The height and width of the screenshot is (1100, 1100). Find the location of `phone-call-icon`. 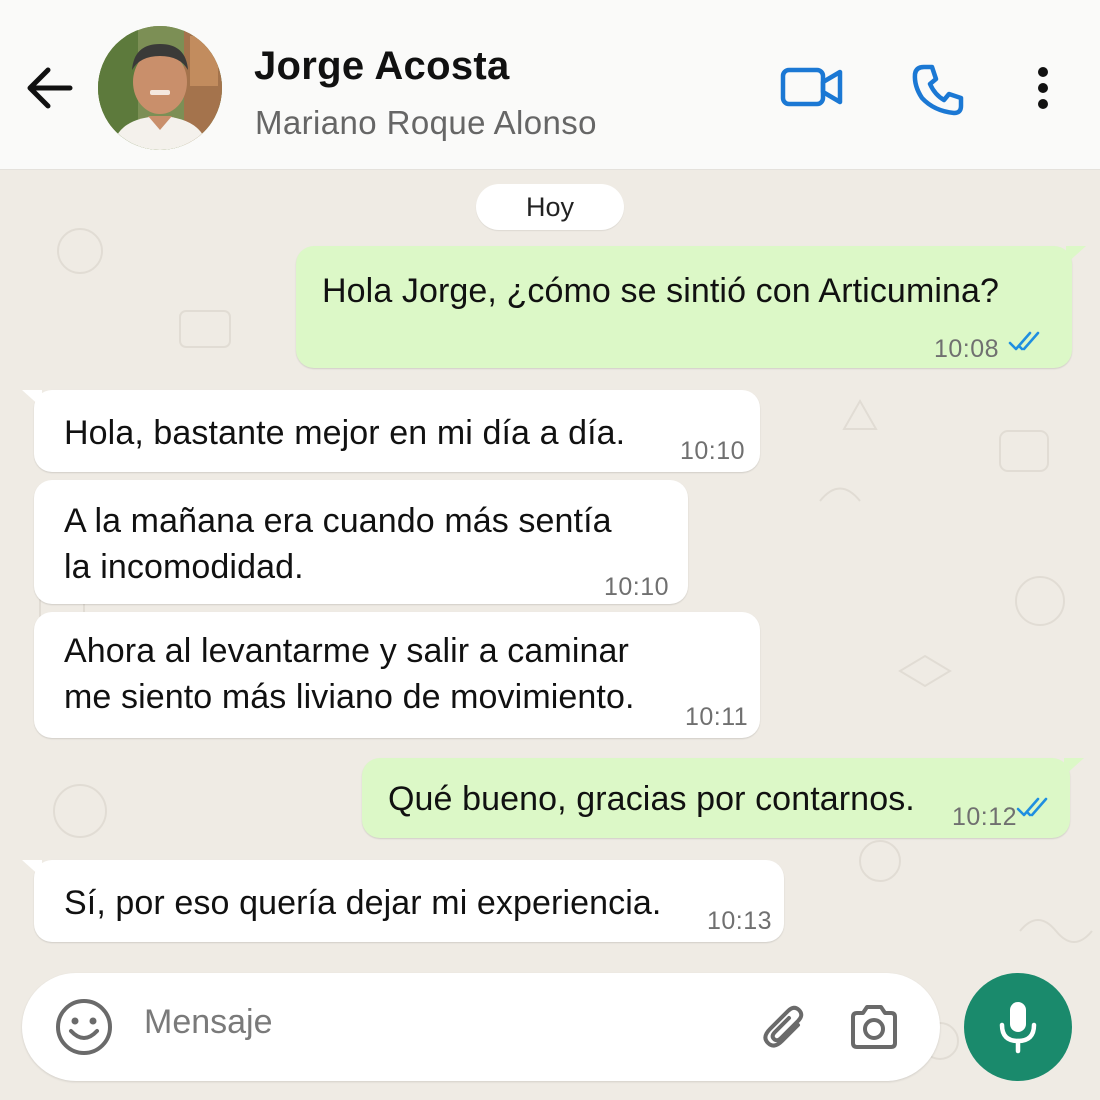

phone-call-icon is located at coordinates (938, 92).